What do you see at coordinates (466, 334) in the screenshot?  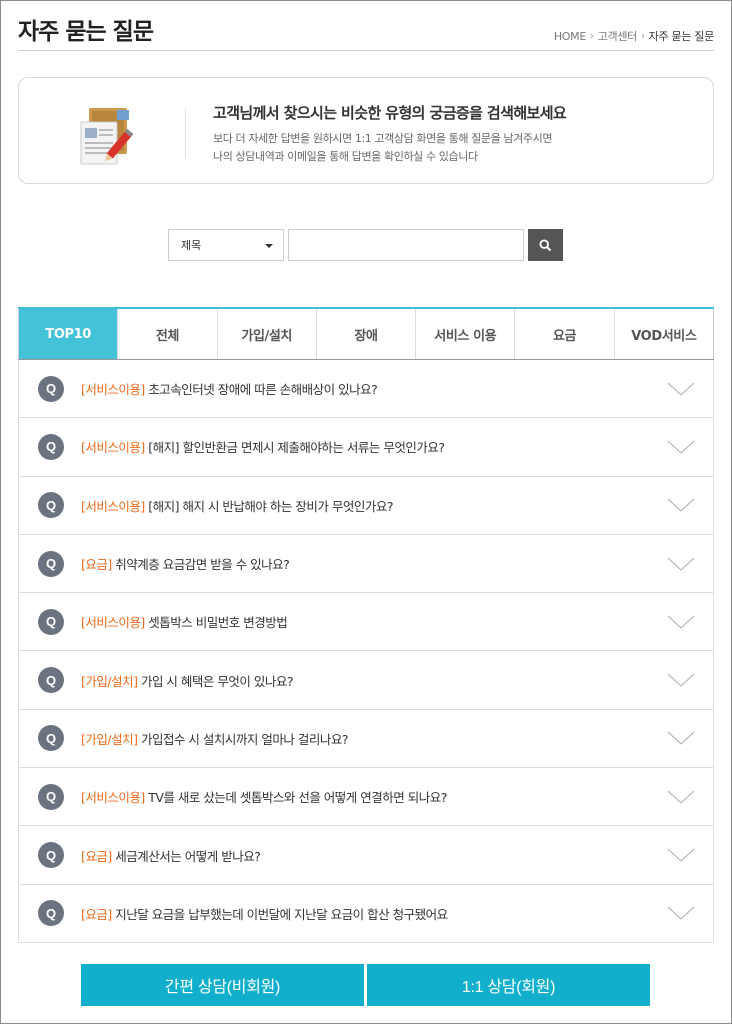 I see `tab-service-usage: 서비스 이용` at bounding box center [466, 334].